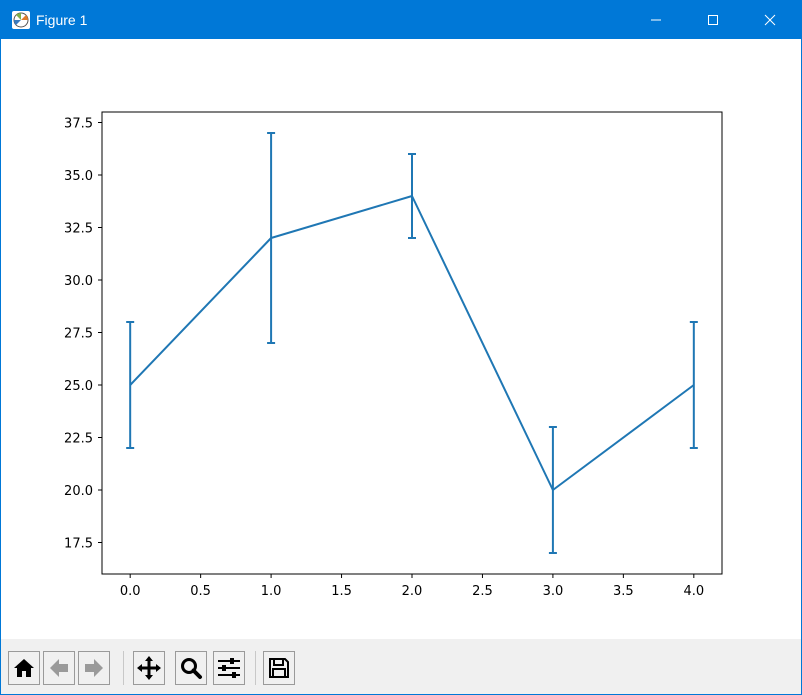 This screenshot has width=802, height=695. Describe the element at coordinates (693, 591) in the screenshot. I see `x-tick-label: 4.0` at that location.